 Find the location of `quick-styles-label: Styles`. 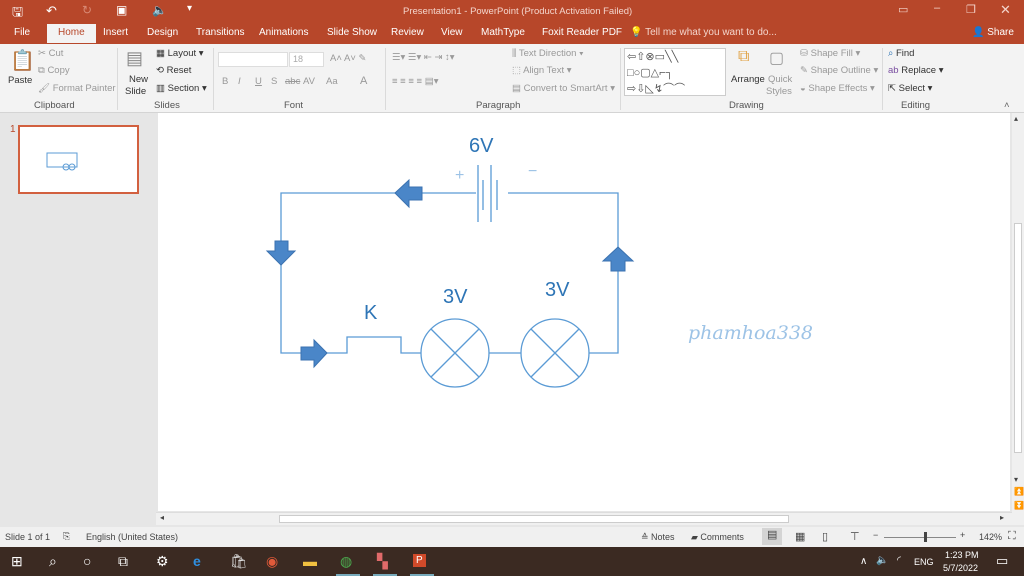

quick-styles-label: Styles is located at coordinates (779, 91).